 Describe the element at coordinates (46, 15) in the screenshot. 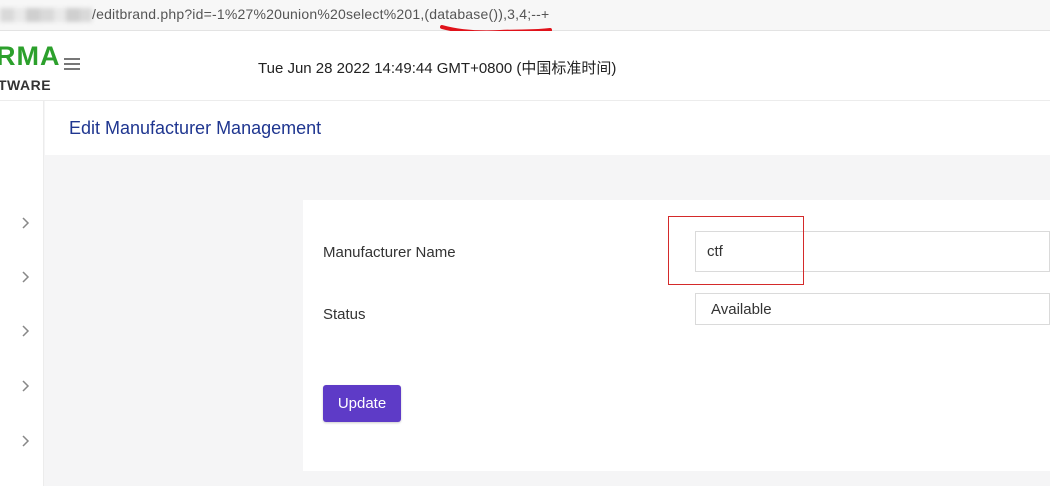

I see `redacted-host` at that location.